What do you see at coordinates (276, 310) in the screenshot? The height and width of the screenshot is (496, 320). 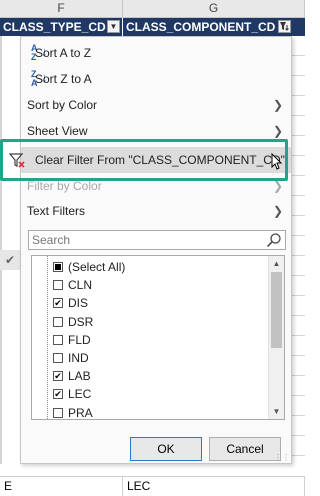 I see `scrollbar-thumb` at bounding box center [276, 310].